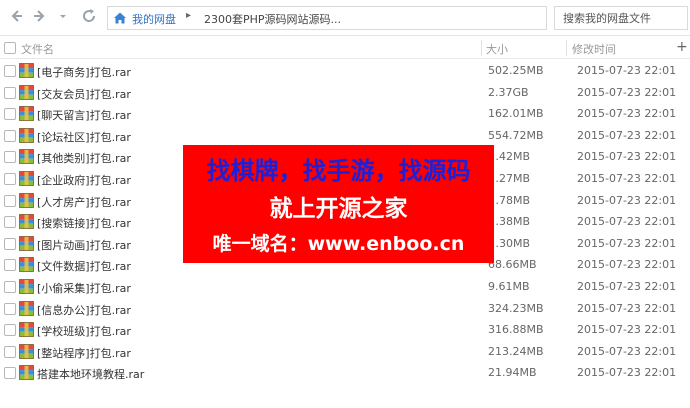 The width and height of the screenshot is (690, 408). Describe the element at coordinates (84, 94) in the screenshot. I see `file-name: [交友会员]打包.rar` at that location.